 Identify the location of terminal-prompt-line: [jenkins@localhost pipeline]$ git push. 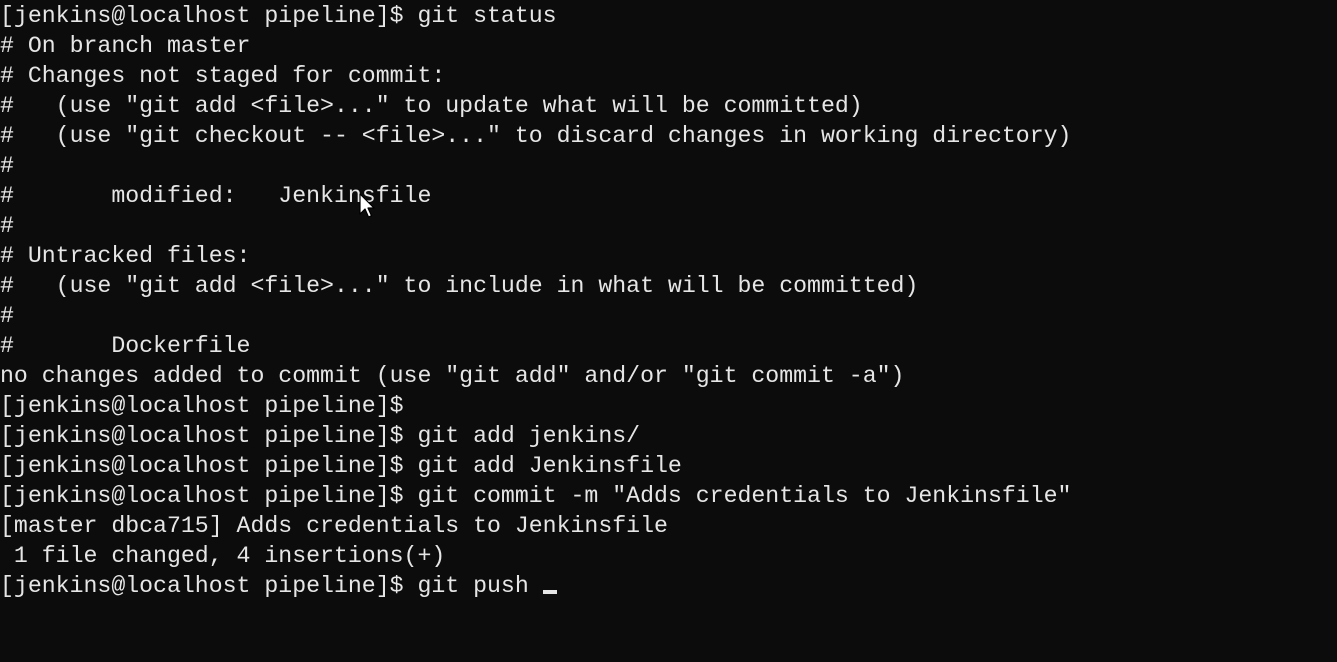
(668, 586).